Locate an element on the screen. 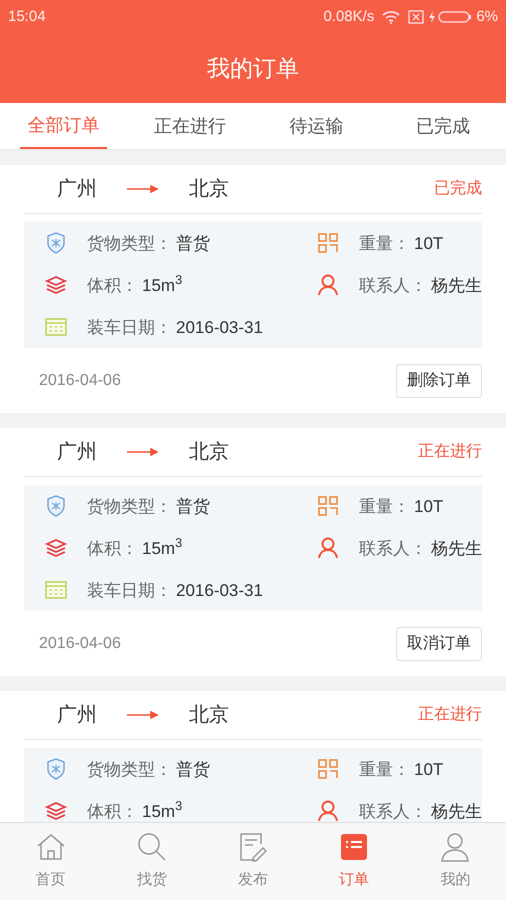 This screenshot has height=900, width=506. order-action-button: 删除订单 is located at coordinates (439, 381).